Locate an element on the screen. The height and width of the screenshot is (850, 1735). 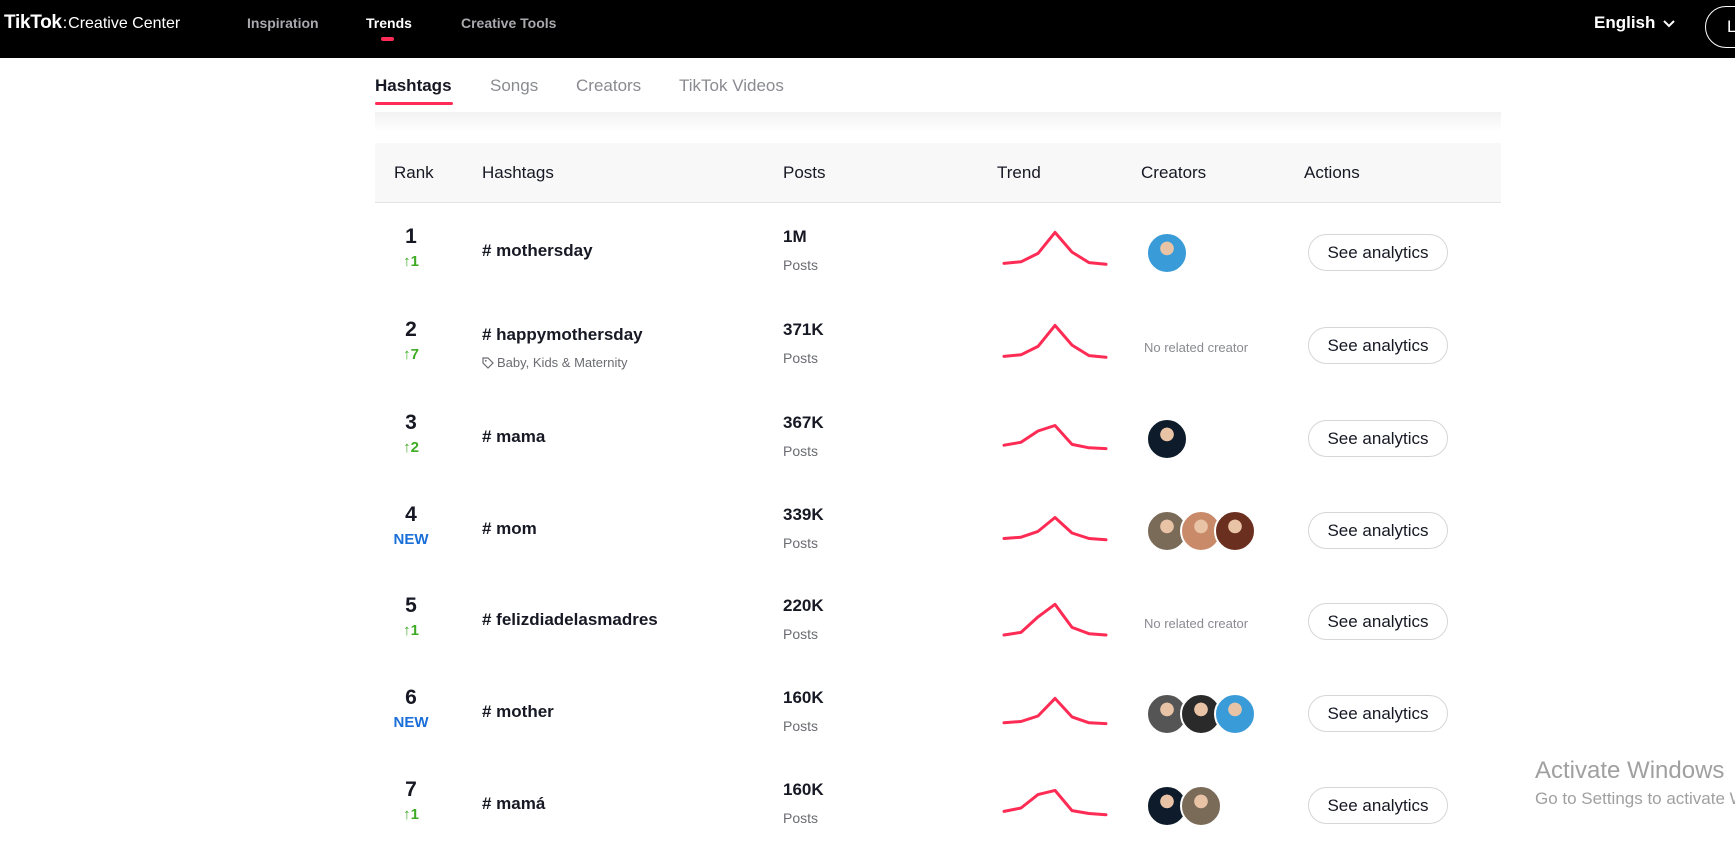
rank-number: 7 is located at coordinates (411, 789).